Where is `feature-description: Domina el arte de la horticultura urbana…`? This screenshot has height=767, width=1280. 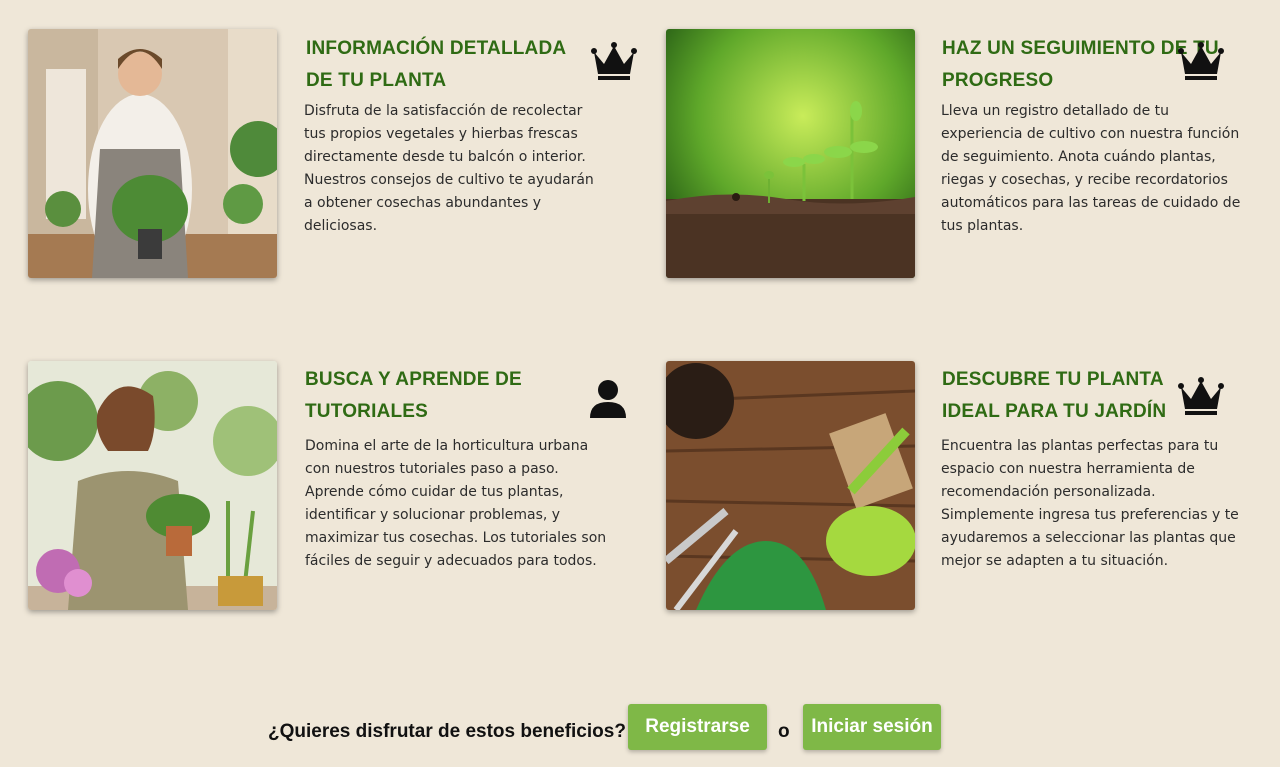 feature-description: Domina el arte de la horticultura urbana… is located at coordinates (456, 503).